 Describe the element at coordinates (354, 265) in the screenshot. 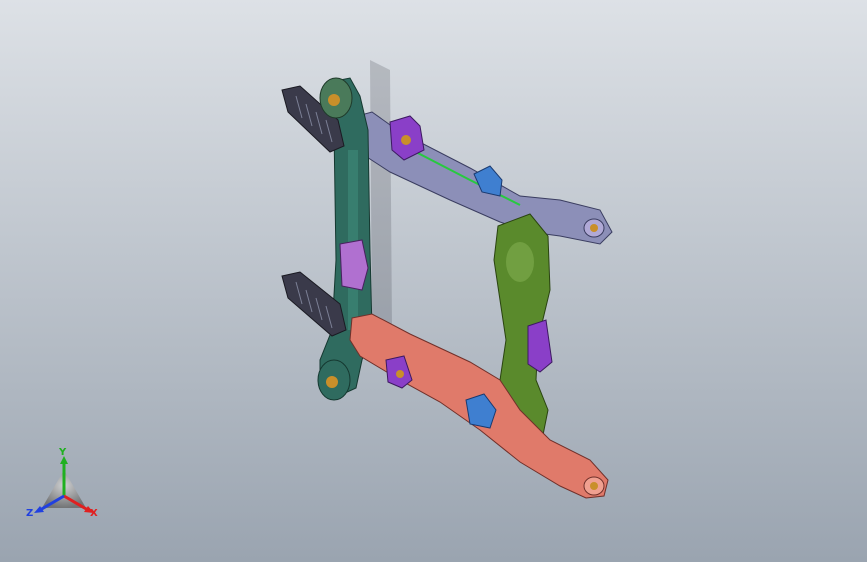

I see `left-mid-bracket` at that location.